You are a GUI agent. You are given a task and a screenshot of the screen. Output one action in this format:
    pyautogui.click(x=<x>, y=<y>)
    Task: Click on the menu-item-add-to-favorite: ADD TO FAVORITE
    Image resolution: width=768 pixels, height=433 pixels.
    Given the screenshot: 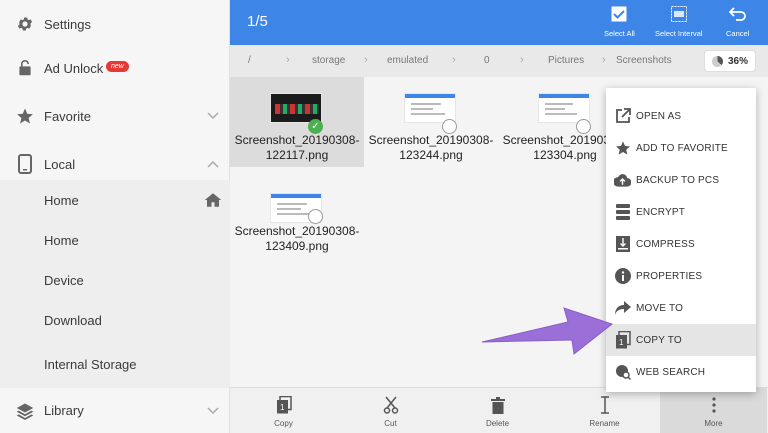 What is the action you would take?
    pyautogui.click(x=681, y=148)
    